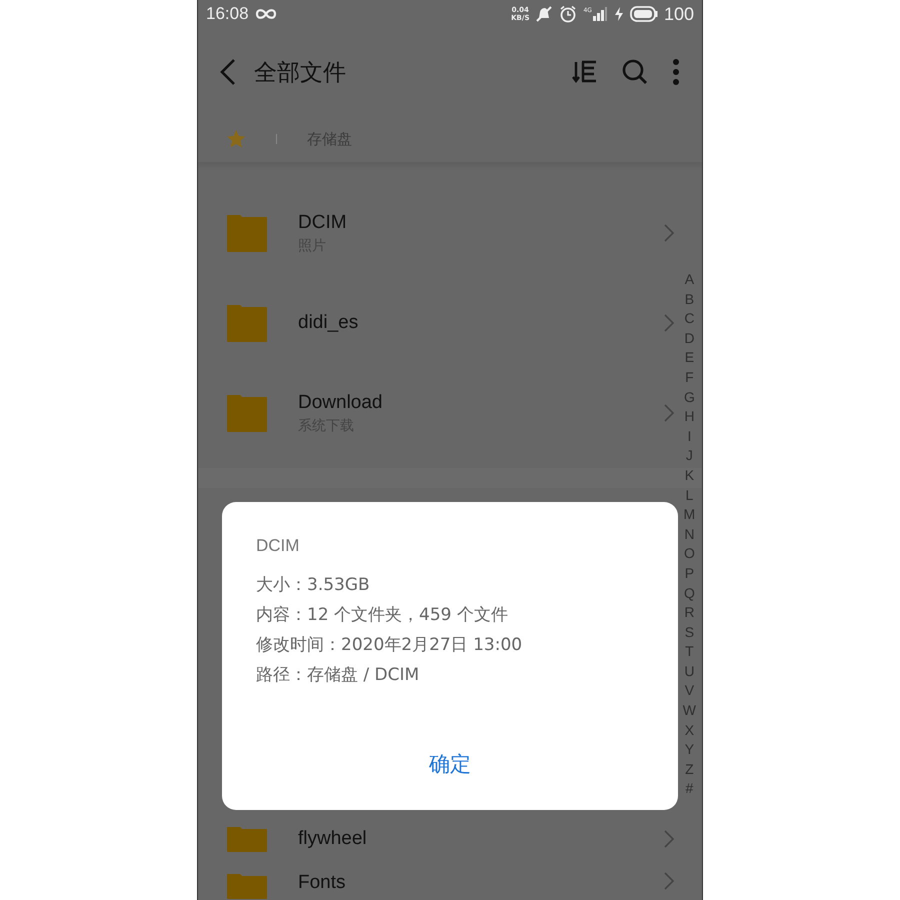 Image resolution: width=900 pixels, height=900 pixels. What do you see at coordinates (568, 14) in the screenshot?
I see `alarm-icon` at bounding box center [568, 14].